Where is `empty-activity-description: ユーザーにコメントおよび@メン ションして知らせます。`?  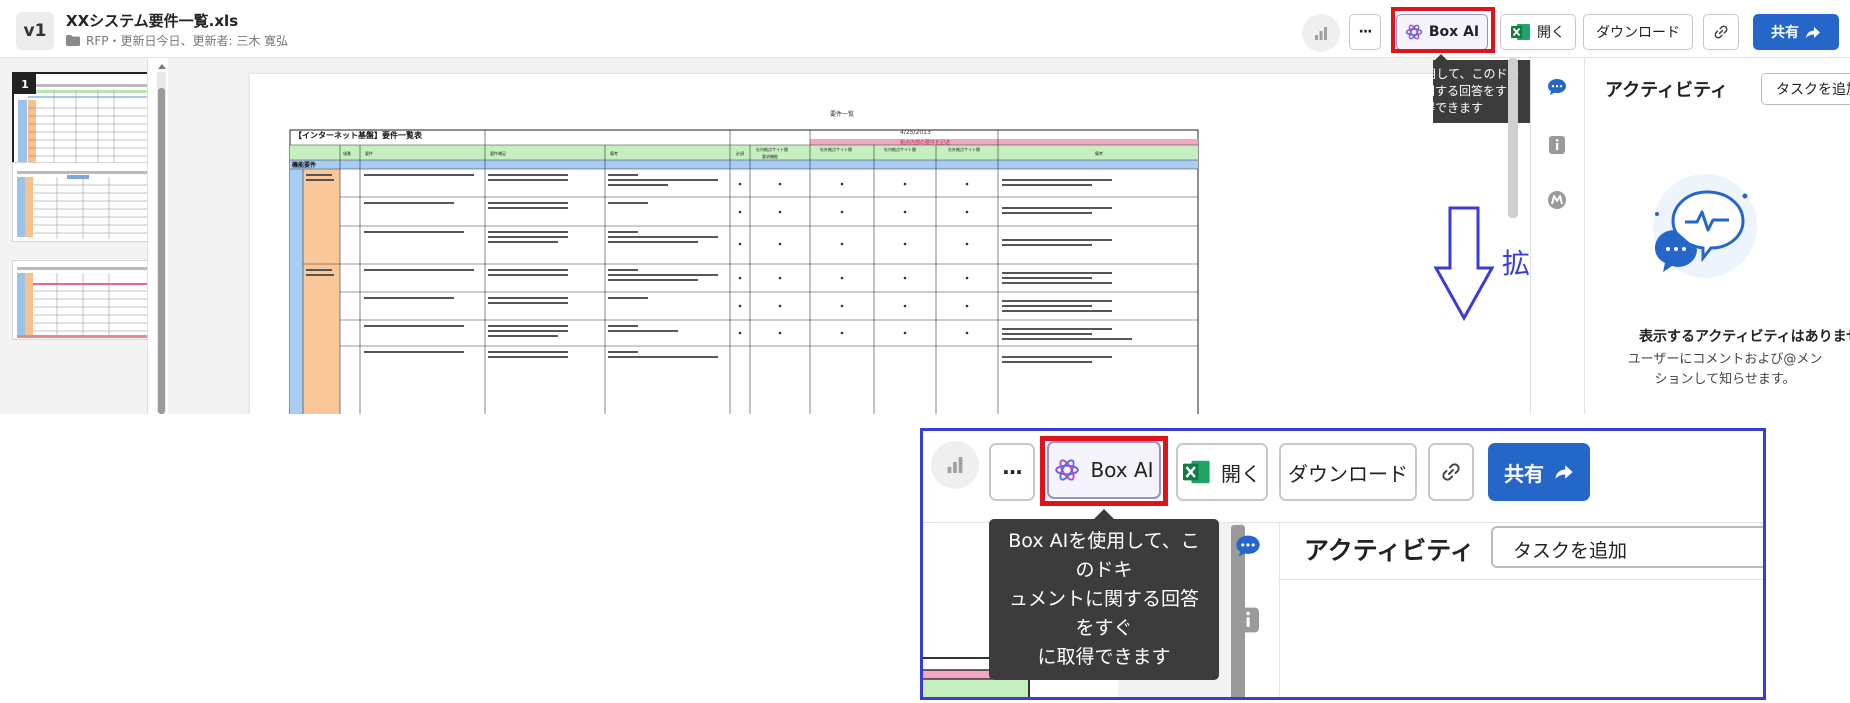 empty-activity-description: ユーザーにコメントおよび@メン ションして知らせます。 is located at coordinates (1725, 370).